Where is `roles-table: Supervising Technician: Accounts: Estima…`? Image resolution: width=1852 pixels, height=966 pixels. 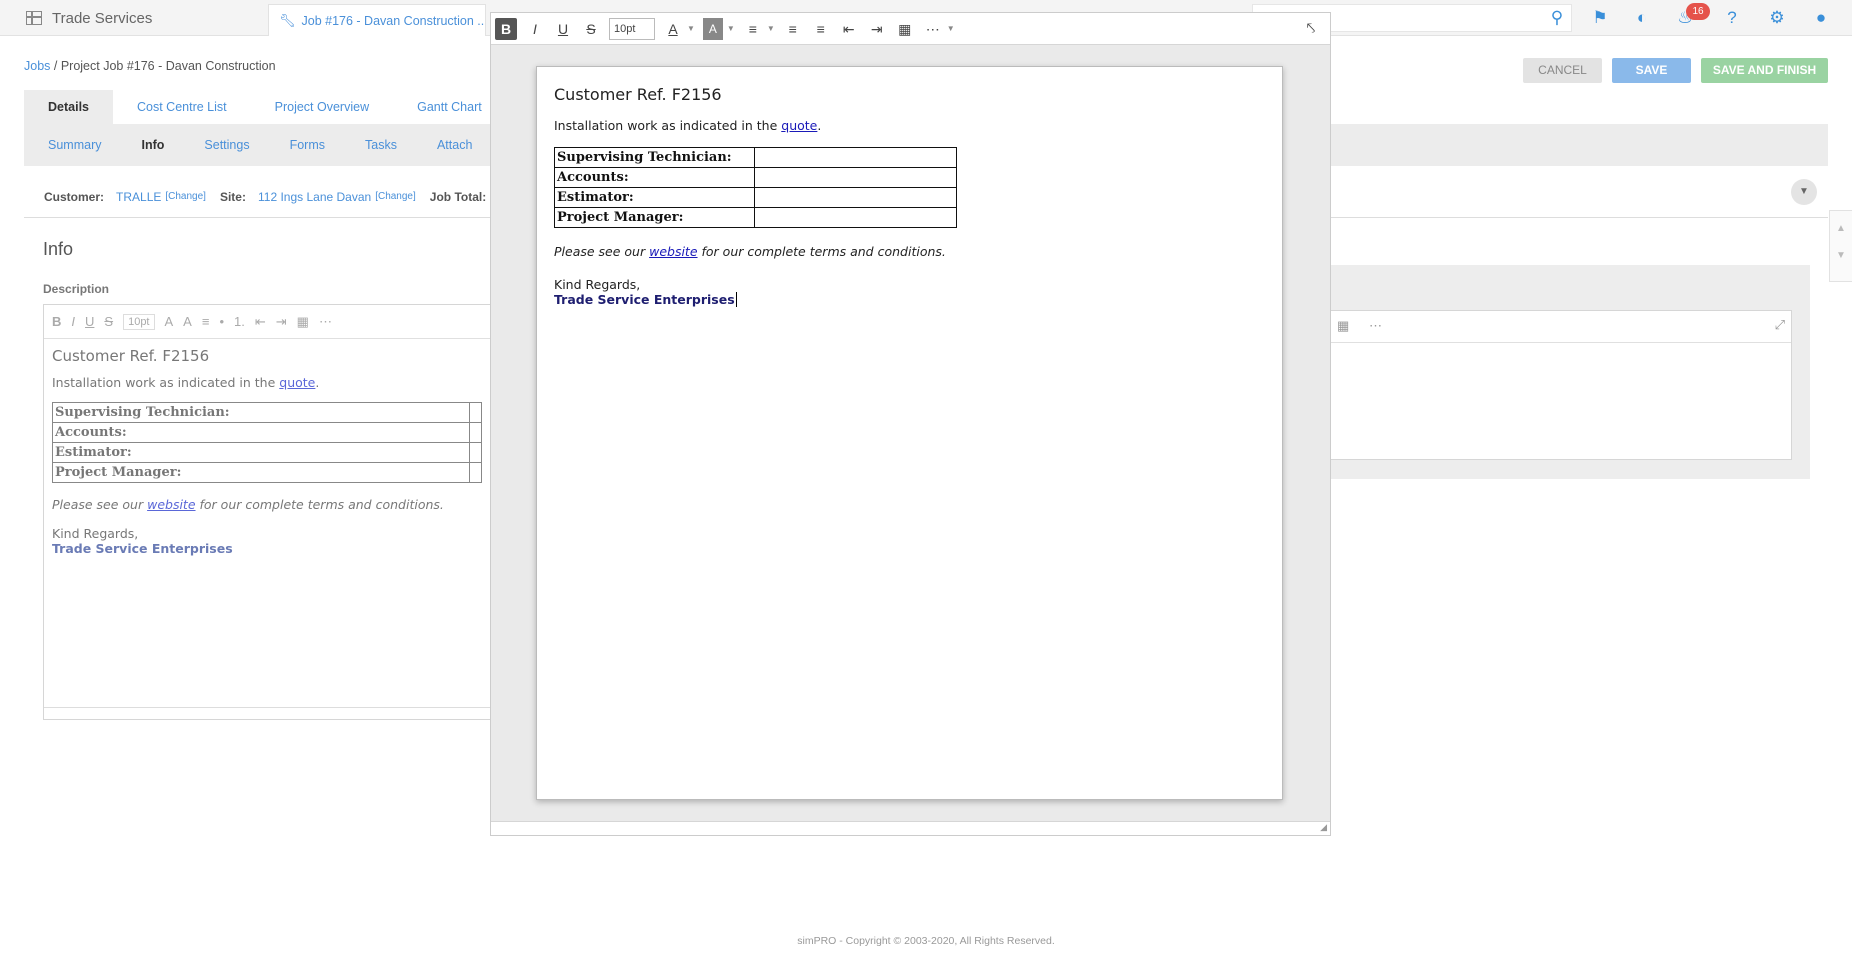
roles-table: Supervising Technician: Accounts: Estima… is located at coordinates (755, 187).